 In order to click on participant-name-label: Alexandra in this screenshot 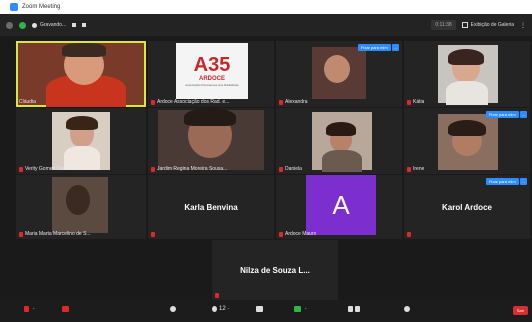, I will do `click(293, 102)`.